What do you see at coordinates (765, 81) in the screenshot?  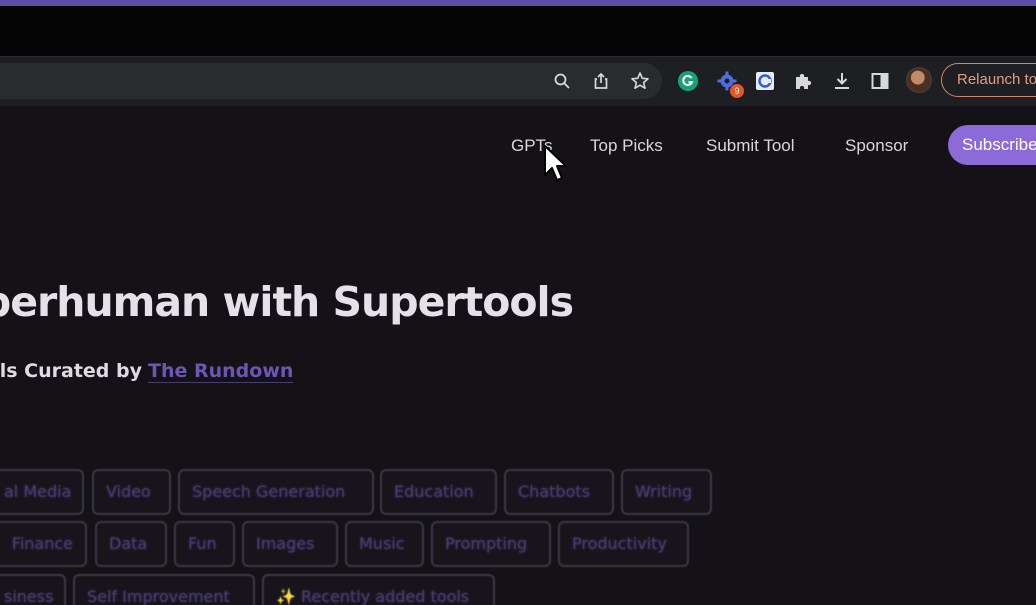 I see `extension-c-icon` at bounding box center [765, 81].